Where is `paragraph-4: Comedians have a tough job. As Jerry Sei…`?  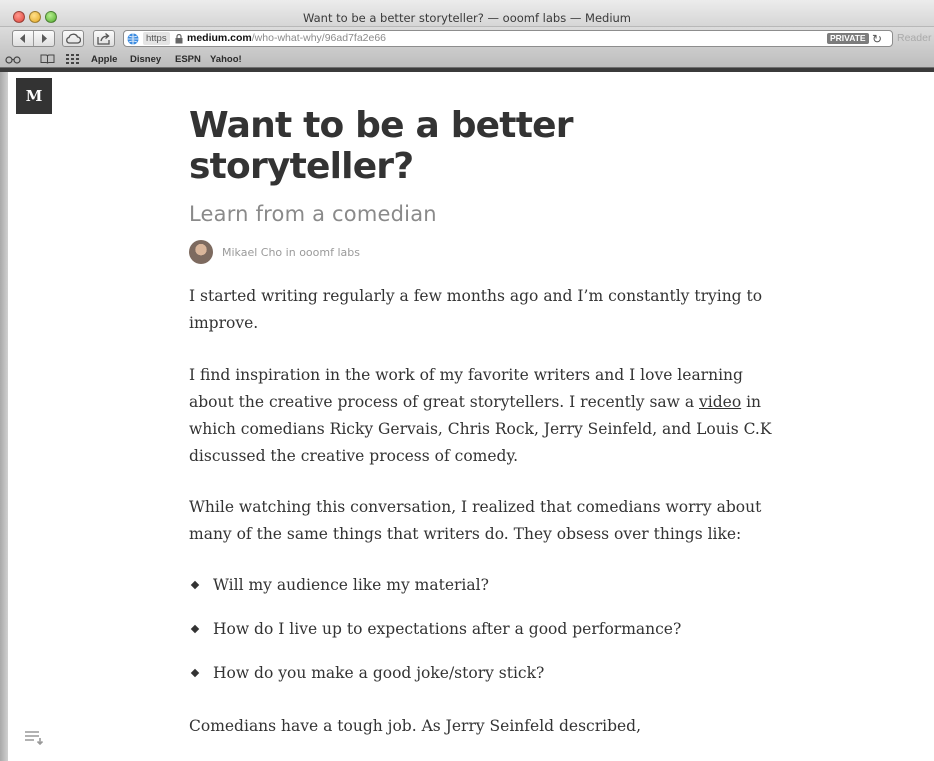 paragraph-4: Comedians have a tough job. As Jerry Sei… is located at coordinates (415, 726).